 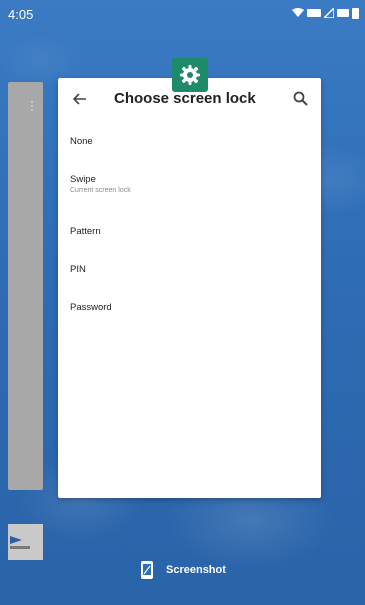 What do you see at coordinates (25, 321) in the screenshot?
I see `recent-app-card-left: ⋮` at bounding box center [25, 321].